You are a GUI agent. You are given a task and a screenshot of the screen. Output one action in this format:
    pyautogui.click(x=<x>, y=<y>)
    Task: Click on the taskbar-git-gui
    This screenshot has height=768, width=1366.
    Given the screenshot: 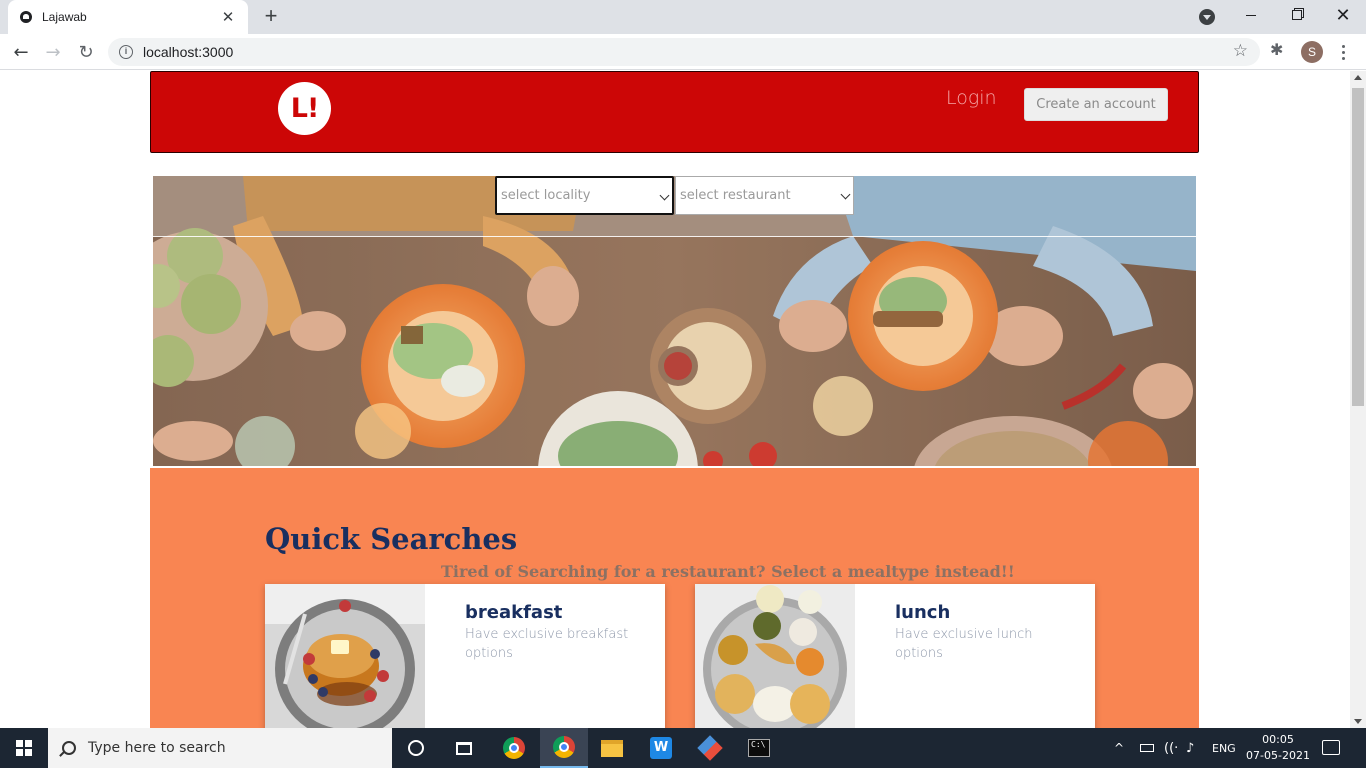 What is the action you would take?
    pyautogui.click(x=710, y=748)
    